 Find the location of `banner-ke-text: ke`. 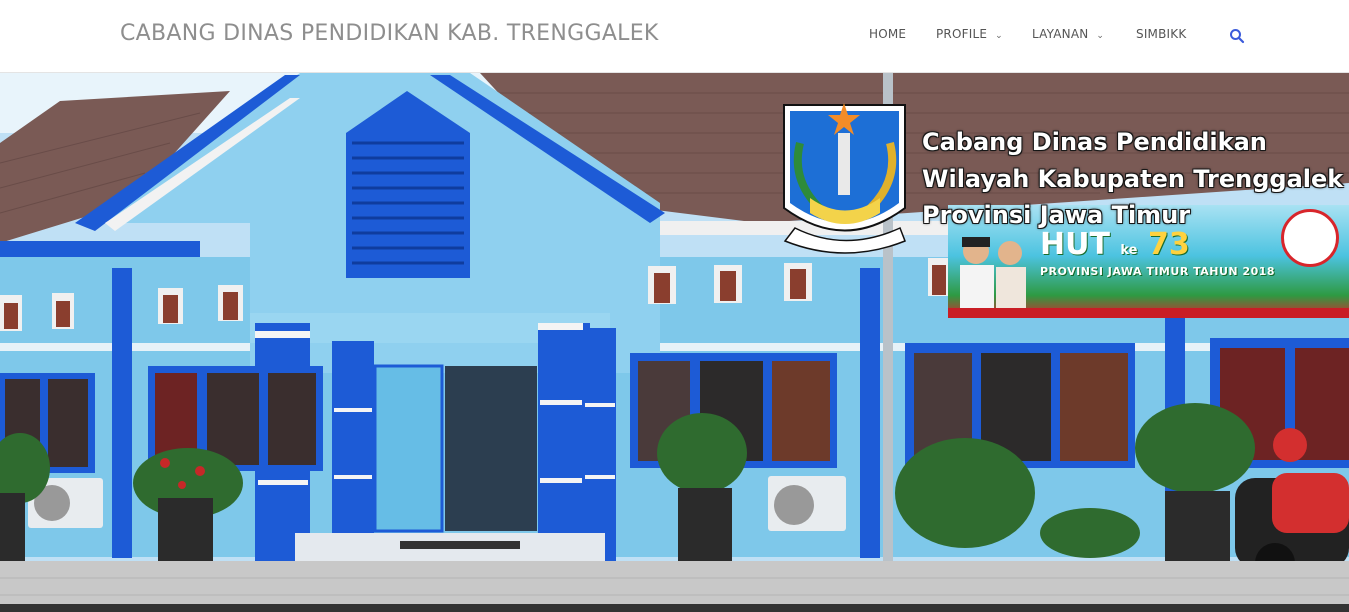

banner-ke-text: ke is located at coordinates (1129, 250).